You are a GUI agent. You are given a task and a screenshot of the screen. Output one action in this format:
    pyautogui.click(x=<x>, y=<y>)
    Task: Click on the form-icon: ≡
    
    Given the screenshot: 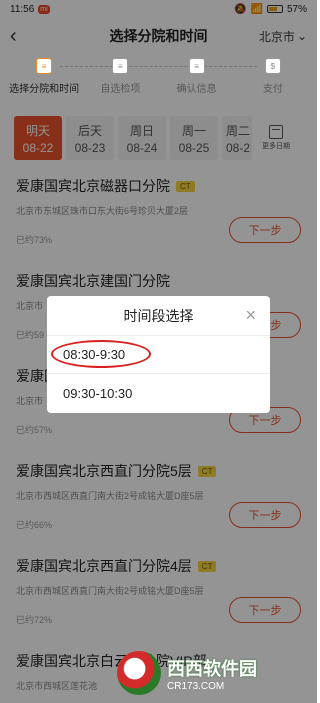 What is the action you would take?
    pyautogui.click(x=196, y=66)
    